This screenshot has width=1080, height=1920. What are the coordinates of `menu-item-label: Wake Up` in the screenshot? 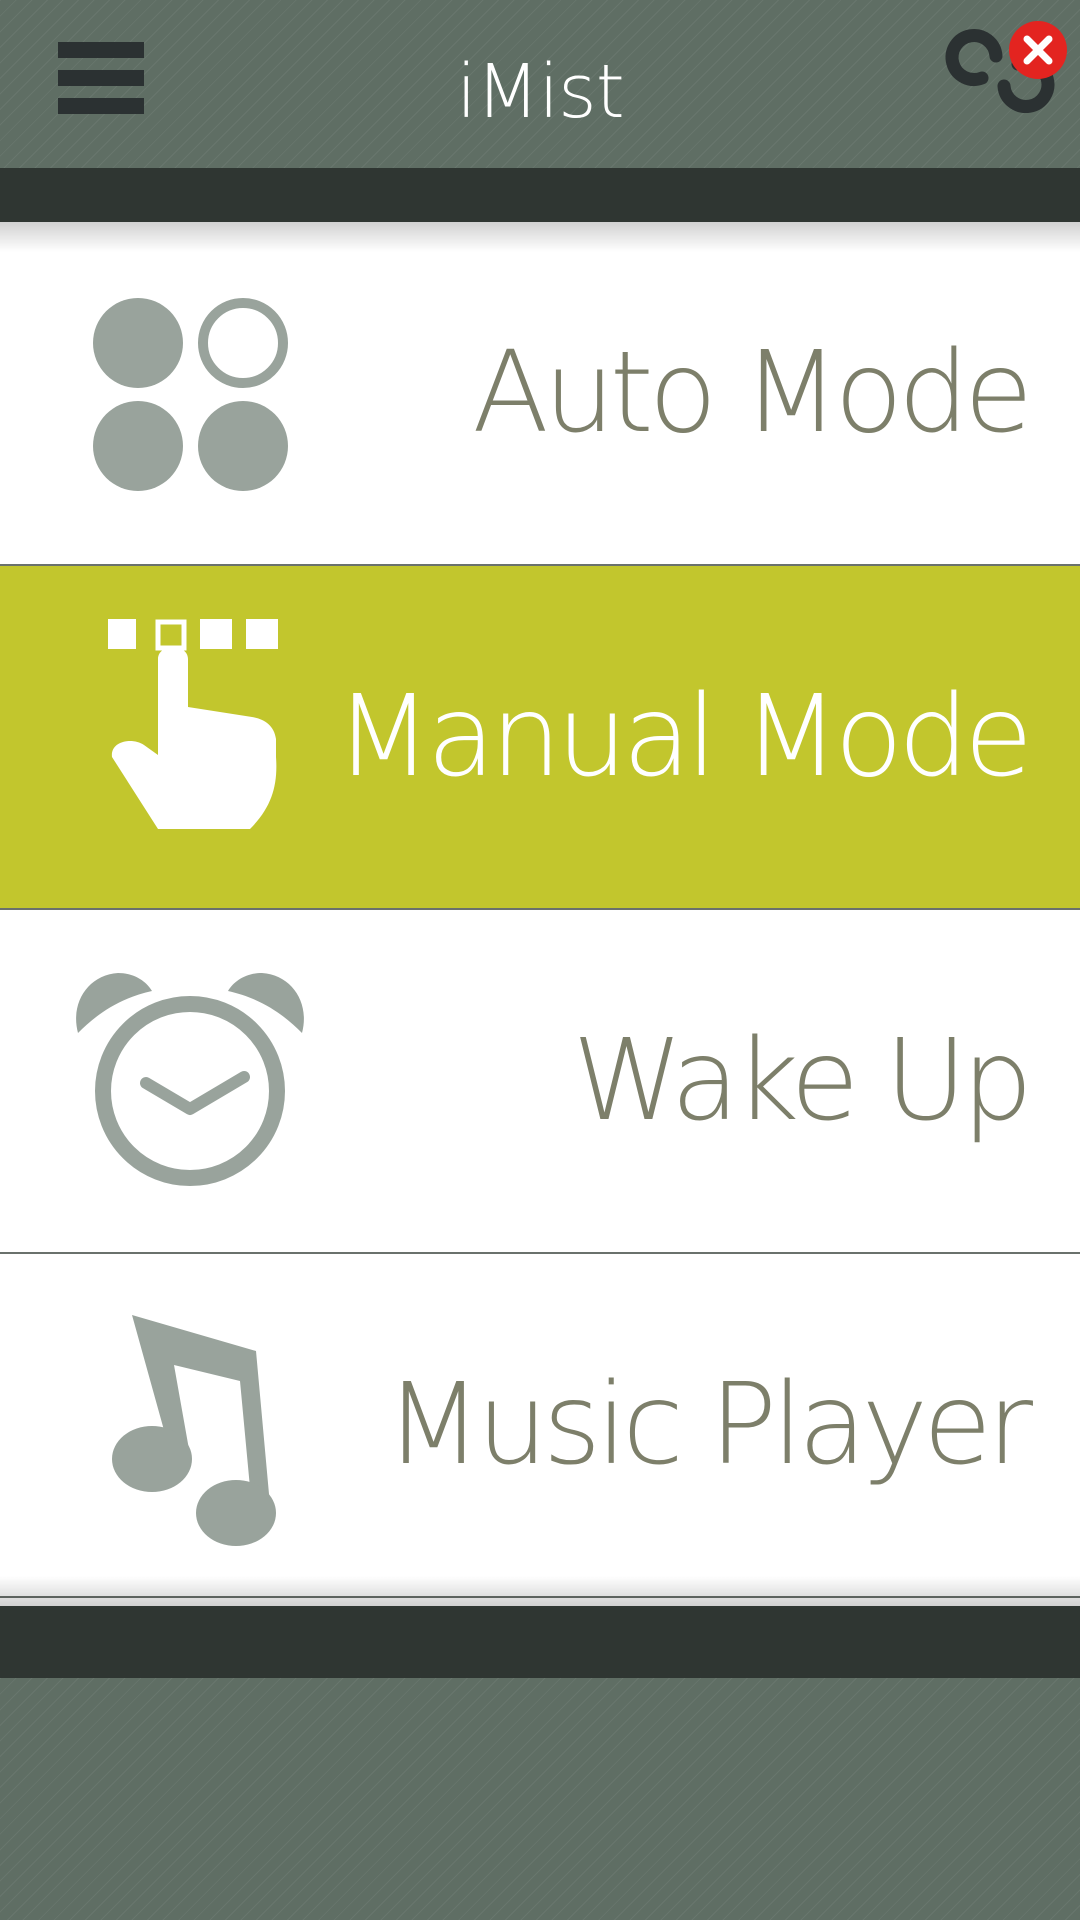 It's located at (802, 1081).